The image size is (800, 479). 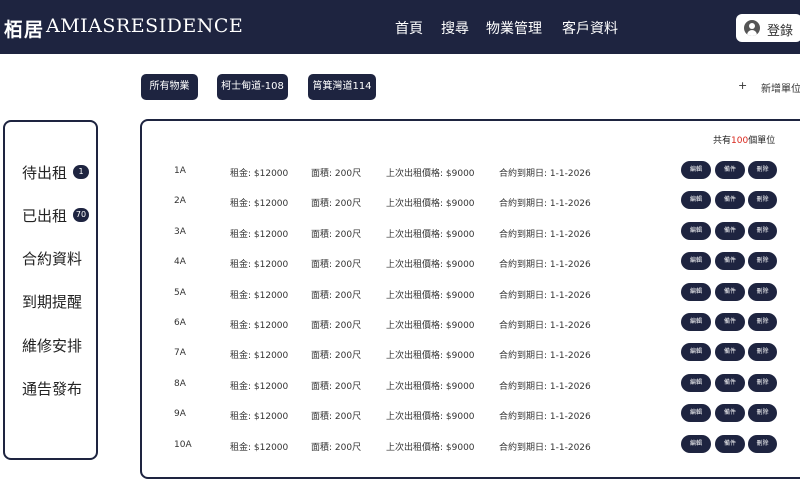 What do you see at coordinates (740, 141) in the screenshot?
I see `unit-count: 100` at bounding box center [740, 141].